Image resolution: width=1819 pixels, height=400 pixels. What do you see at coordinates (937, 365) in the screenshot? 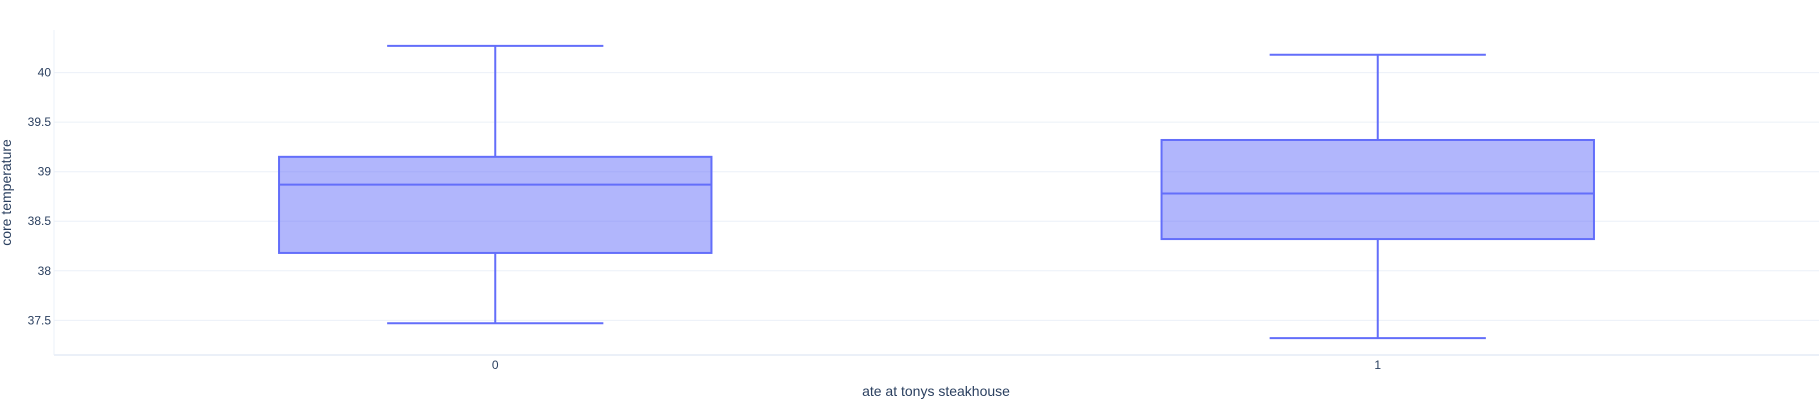
I see `x-tick-labels: 01` at bounding box center [937, 365].